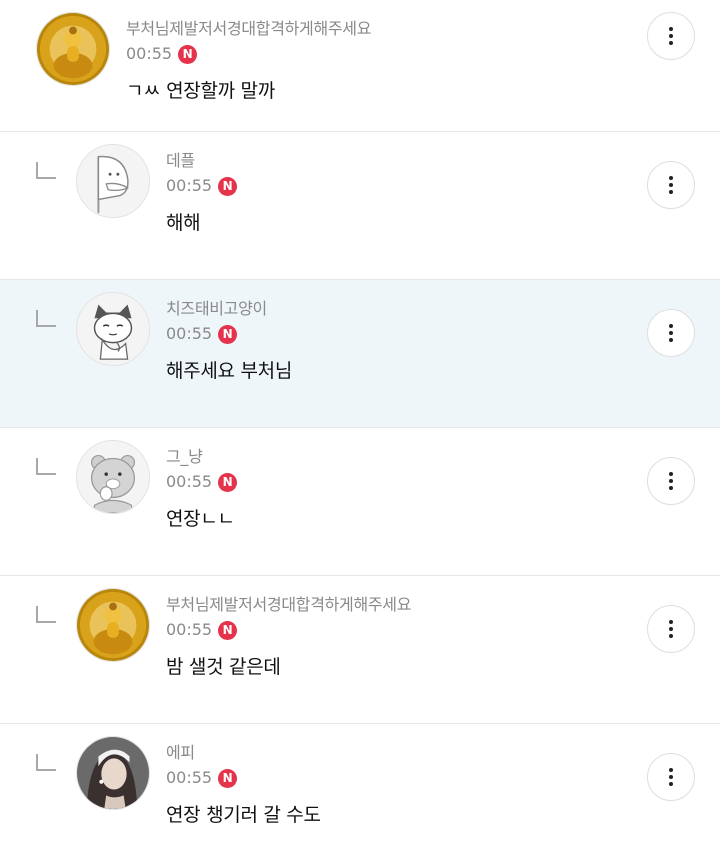 The width and height of the screenshot is (720, 857). Describe the element at coordinates (229, 309) in the screenshot. I see `comment-nickname: 치즈태비고양이` at that location.